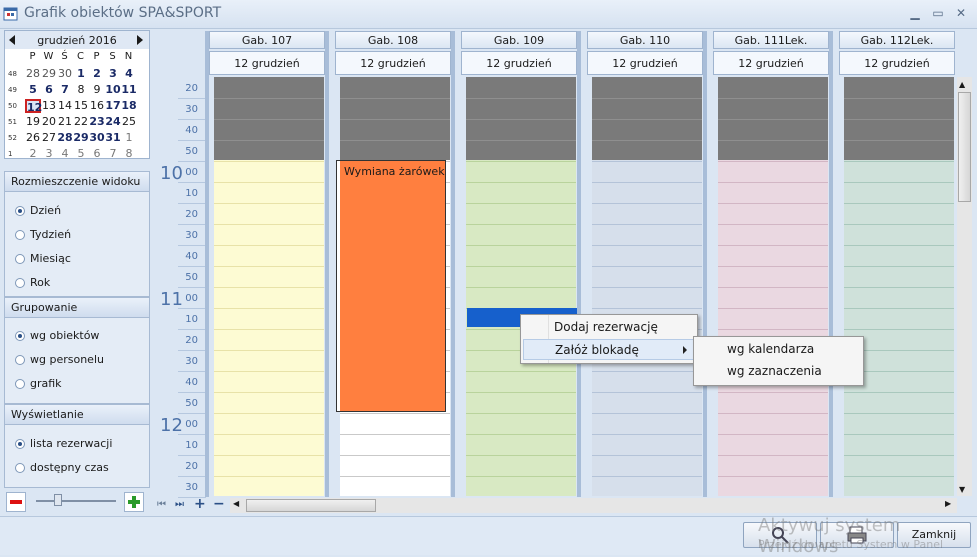  I want to click on calendar-day: 26, so click(33, 138).